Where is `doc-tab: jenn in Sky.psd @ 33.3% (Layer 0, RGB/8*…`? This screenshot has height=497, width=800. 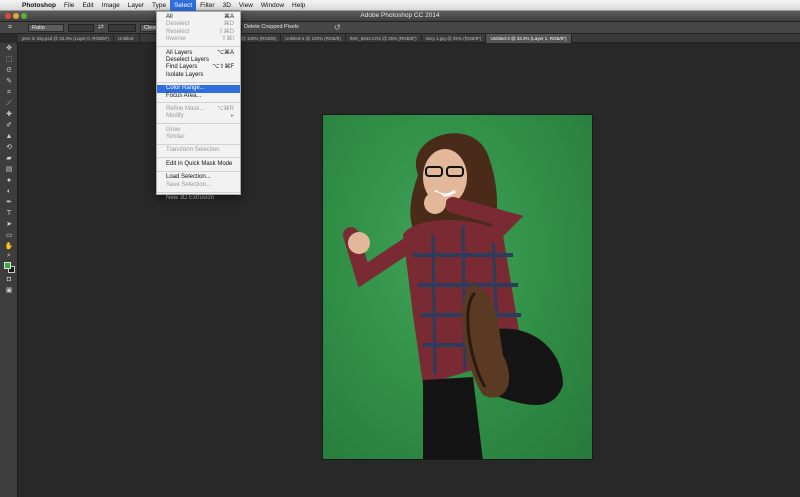 doc-tab: jenn in Sky.psd @ 33.3% (Layer 0, RGB/8*… is located at coordinates (66, 38).